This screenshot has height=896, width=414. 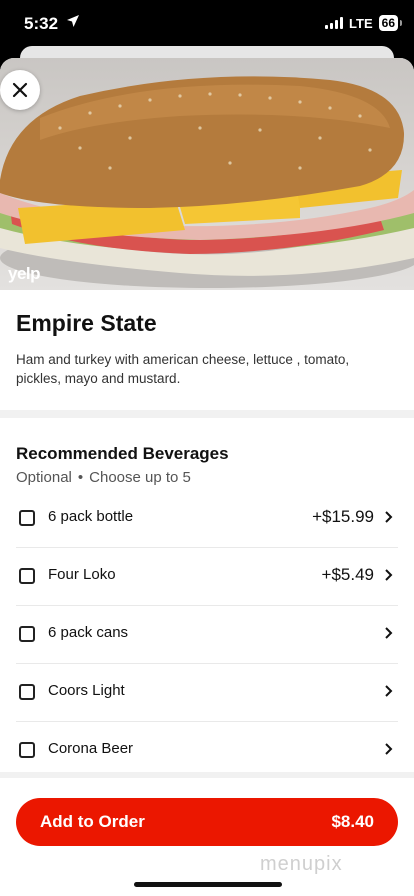 I want to click on section-subtitle: Optional • Choose up to 5, so click(x=103, y=477).